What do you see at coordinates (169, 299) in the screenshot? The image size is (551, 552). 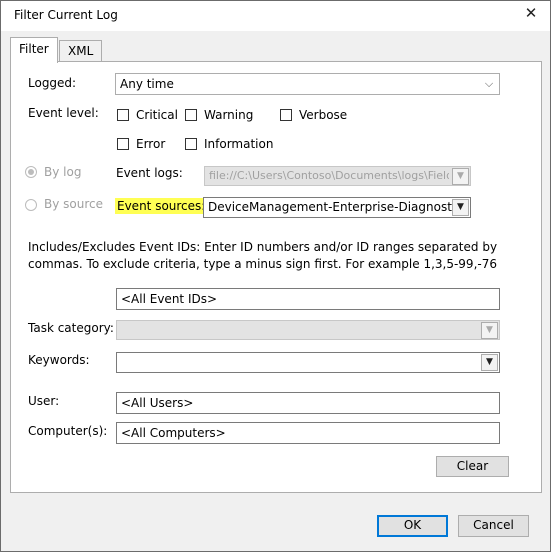 I see `event-ids-value: <All Event IDs>` at bounding box center [169, 299].